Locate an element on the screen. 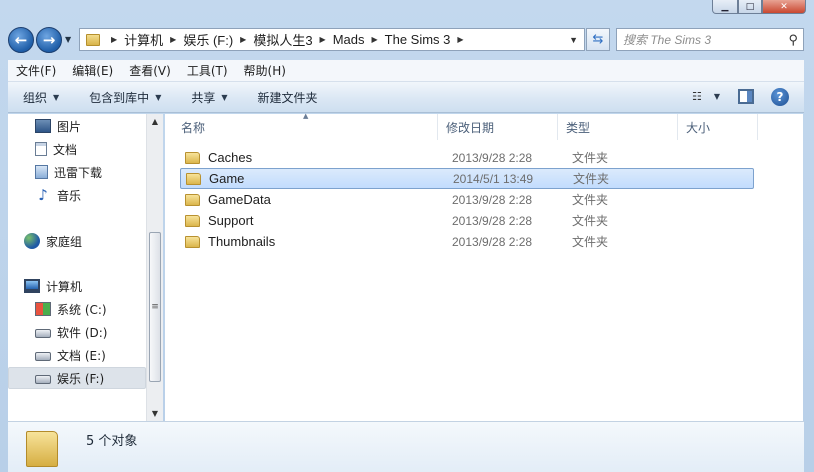 The height and width of the screenshot is (472, 814). menu-bar: 文件(F) 编辑(E) 查看(V) 工具(T) 帮助(H) is located at coordinates (406, 71).